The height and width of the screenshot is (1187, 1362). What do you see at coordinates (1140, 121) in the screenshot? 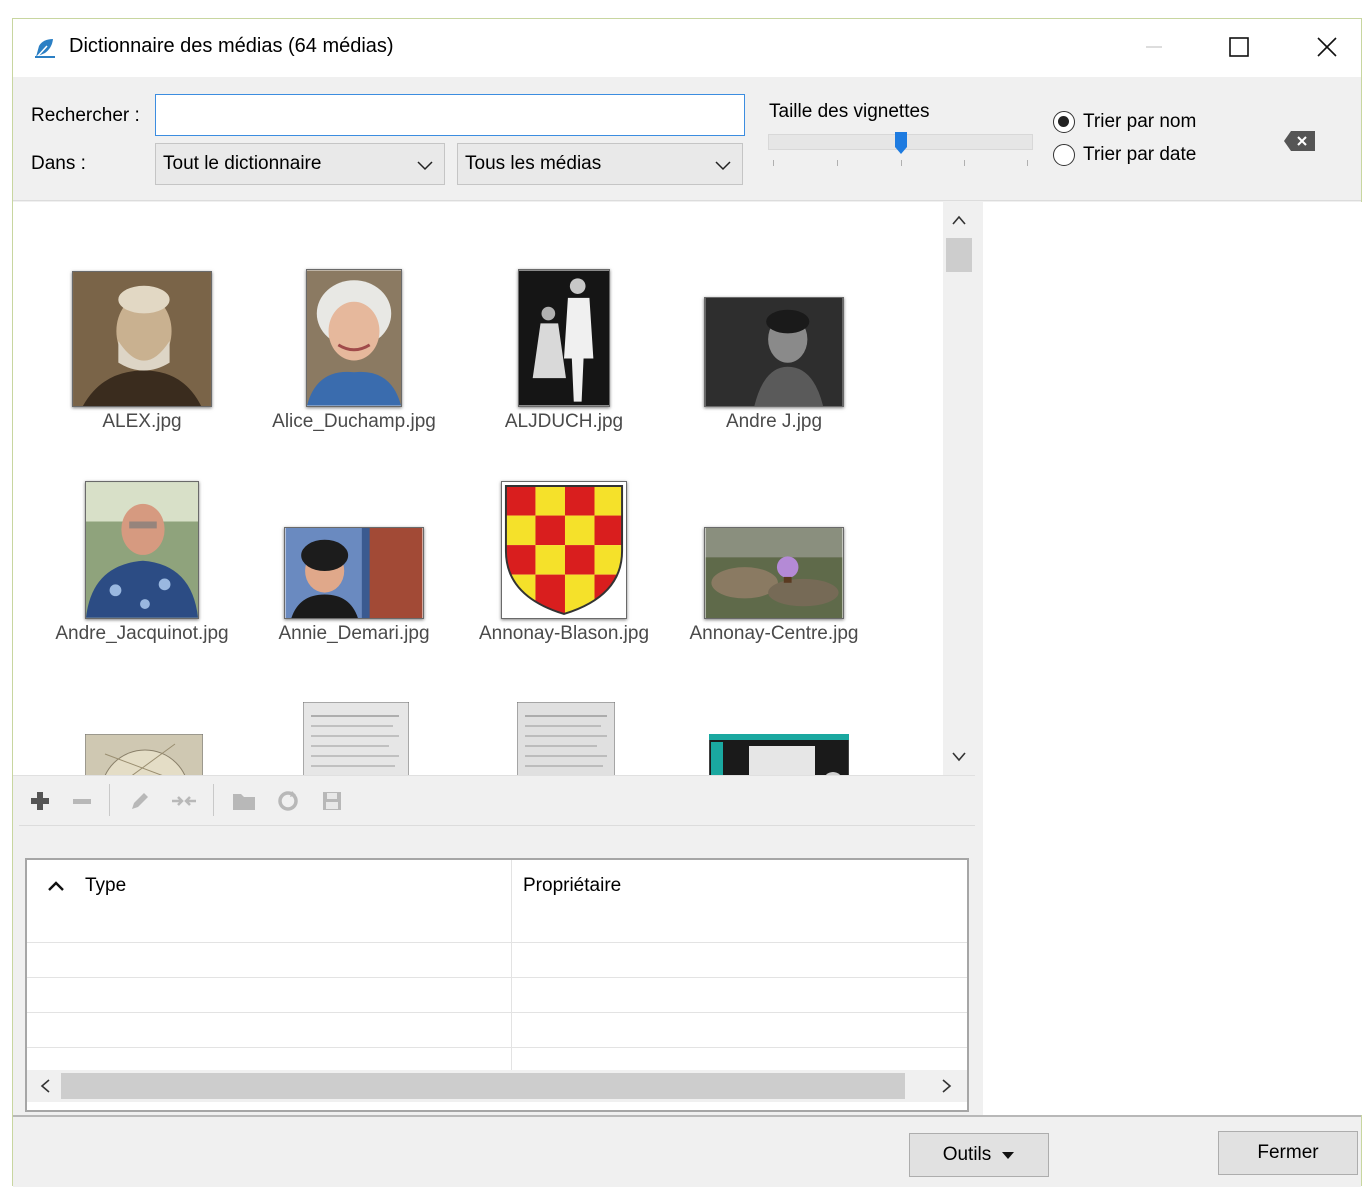
I see `sort-by-name-label: Trier par nom` at bounding box center [1140, 121].